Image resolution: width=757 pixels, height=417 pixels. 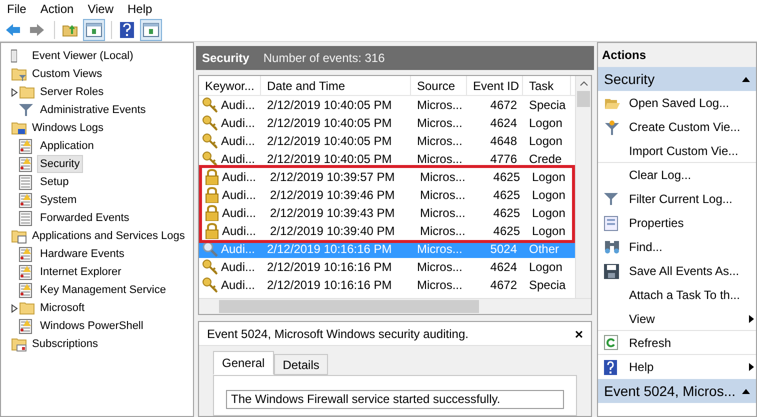 I want to click on actions-section-header: Security, so click(x=677, y=79).